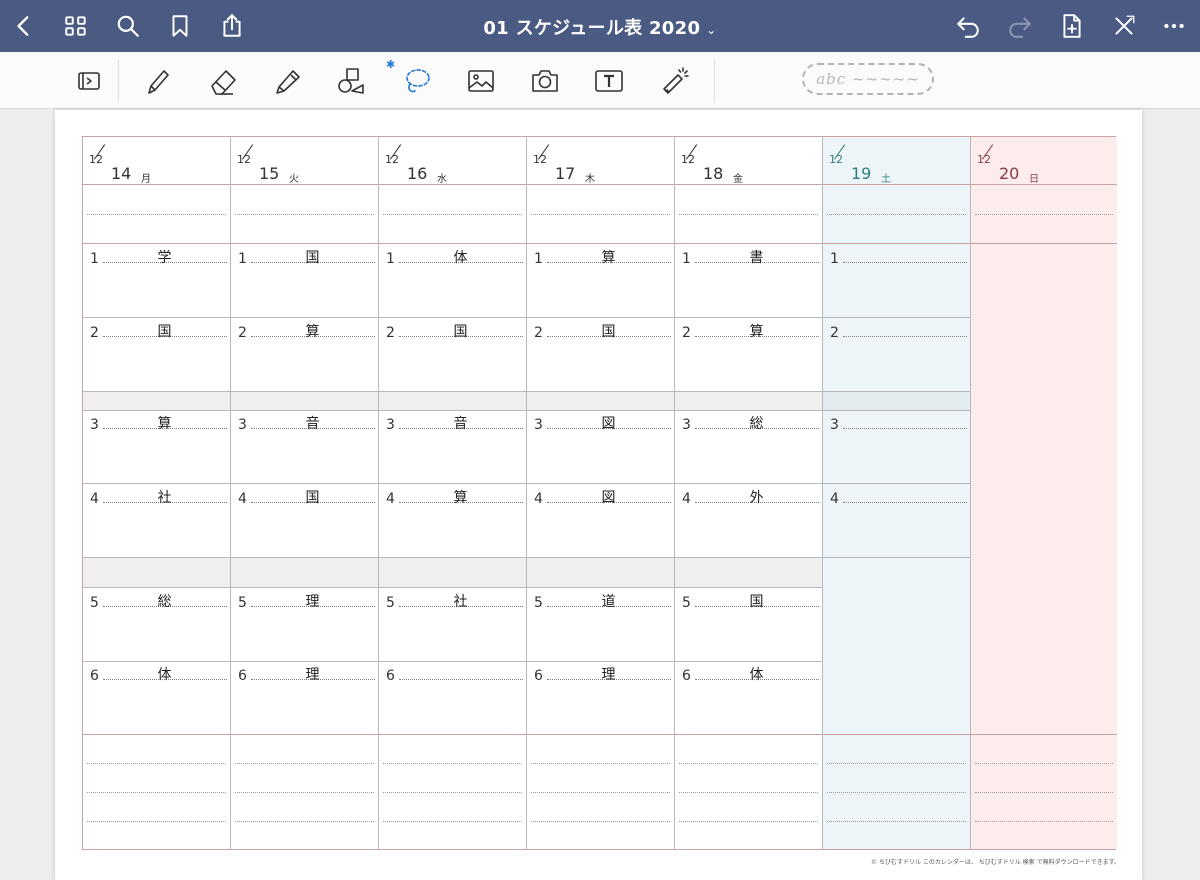  I want to click on undo-icon, so click(968, 26).